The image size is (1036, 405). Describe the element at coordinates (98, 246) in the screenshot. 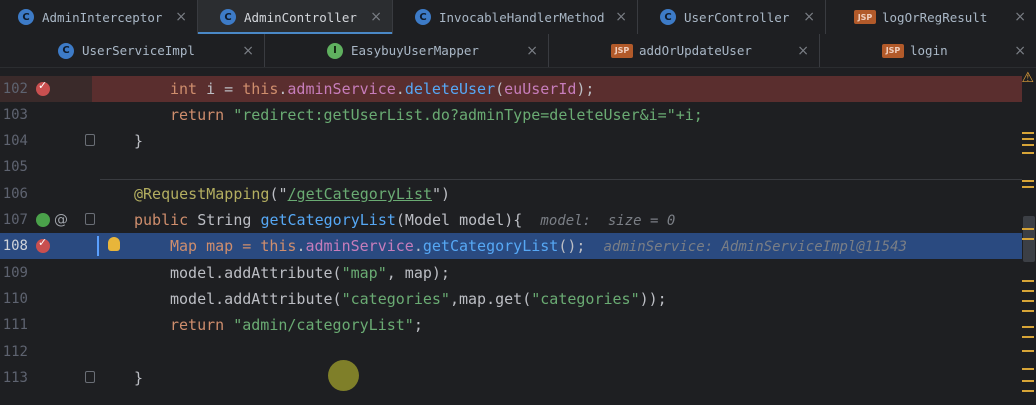

I see `execution-marker` at that location.